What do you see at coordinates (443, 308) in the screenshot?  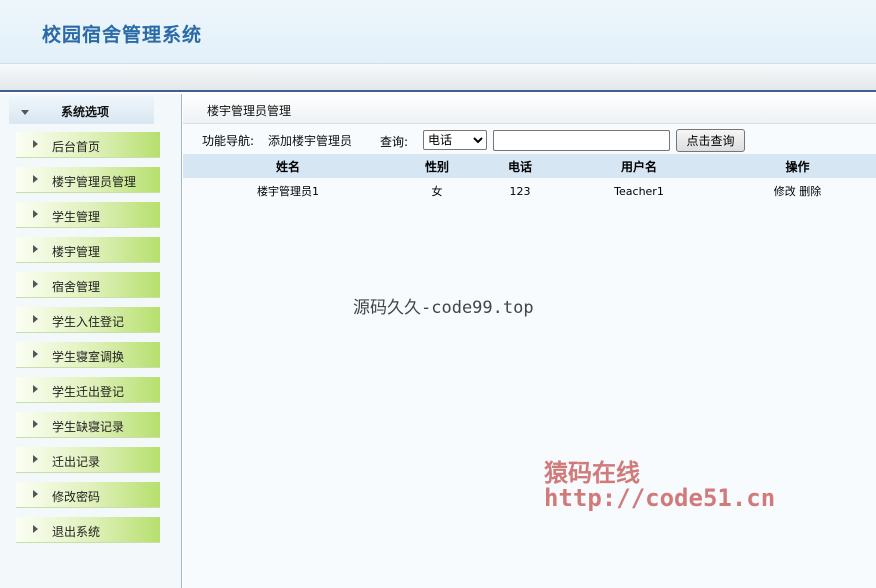 I see `watermark-code99: 源码久久-code99.top` at bounding box center [443, 308].